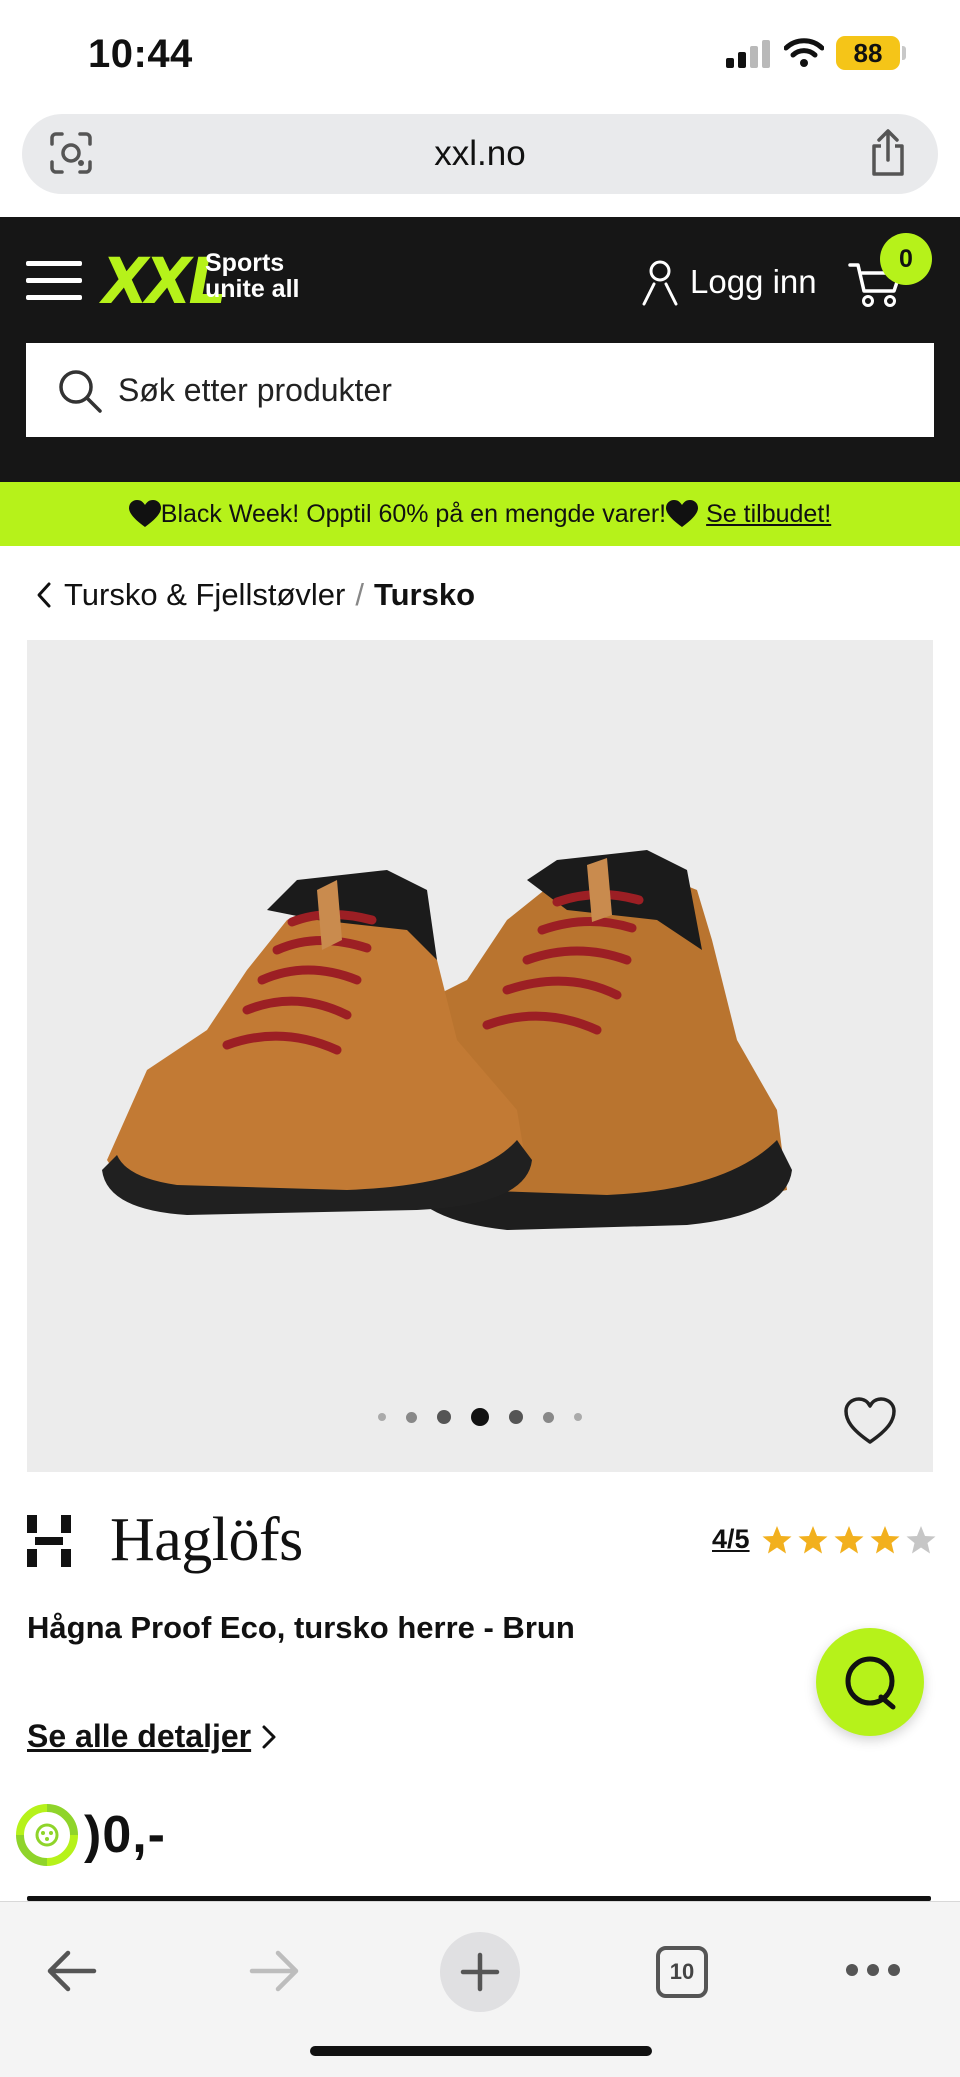 The image size is (960, 2077). What do you see at coordinates (125, 1835) in the screenshot?
I see `price-amount: )0,-` at bounding box center [125, 1835].